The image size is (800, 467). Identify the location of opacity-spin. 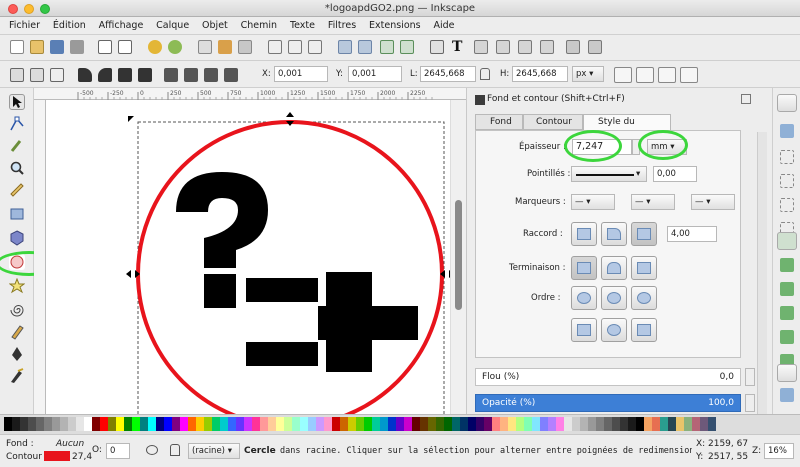
(750, 403).